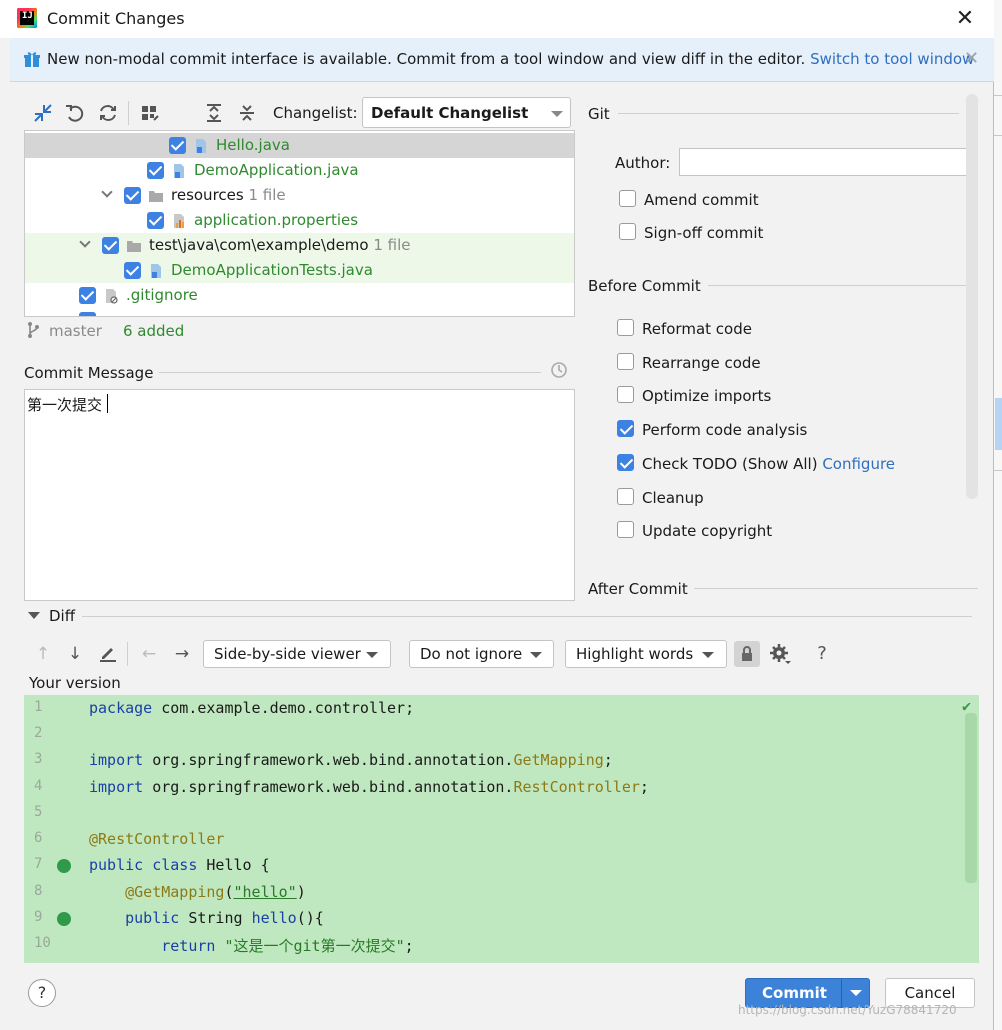 The width and height of the screenshot is (1002, 1030). I want to click on tree-row: DemoApplicationTests.java, so click(299, 270).